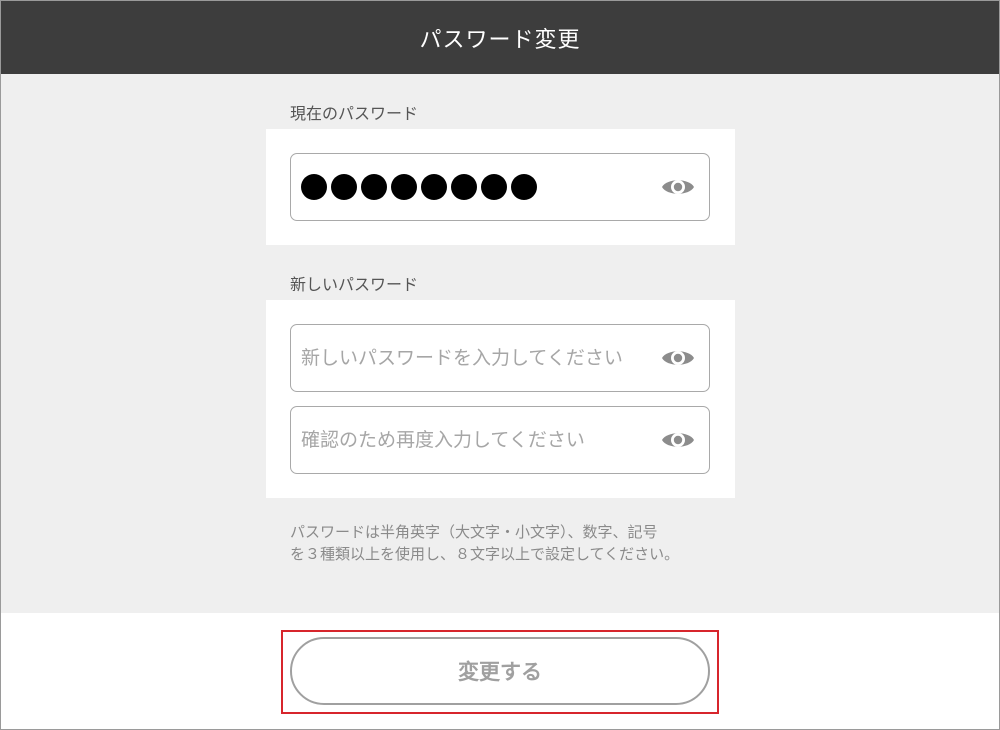 The height and width of the screenshot is (730, 1000). What do you see at coordinates (354, 284) in the screenshot?
I see `new-password-label: 新しいパスワード` at bounding box center [354, 284].